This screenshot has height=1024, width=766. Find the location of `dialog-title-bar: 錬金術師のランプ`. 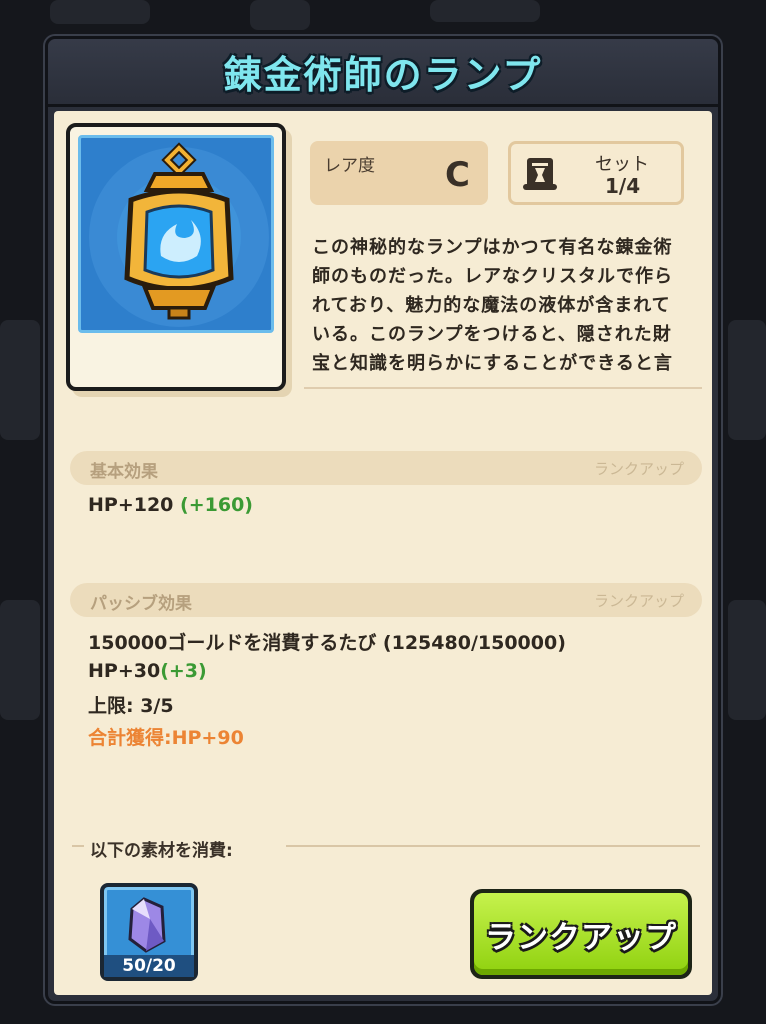

dialog-title-bar: 錬金術師のランプ is located at coordinates (383, 73).